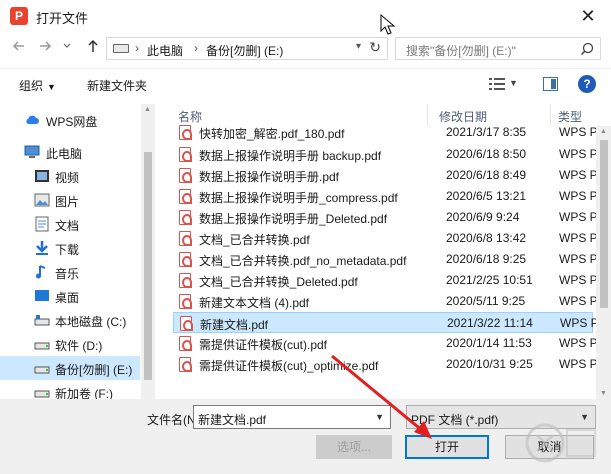 Image resolution: width=611 pixels, height=474 pixels. What do you see at coordinates (263, 345) in the screenshot?
I see `file-name: 需提供证件模板(cut).pdf` at bounding box center [263, 345].